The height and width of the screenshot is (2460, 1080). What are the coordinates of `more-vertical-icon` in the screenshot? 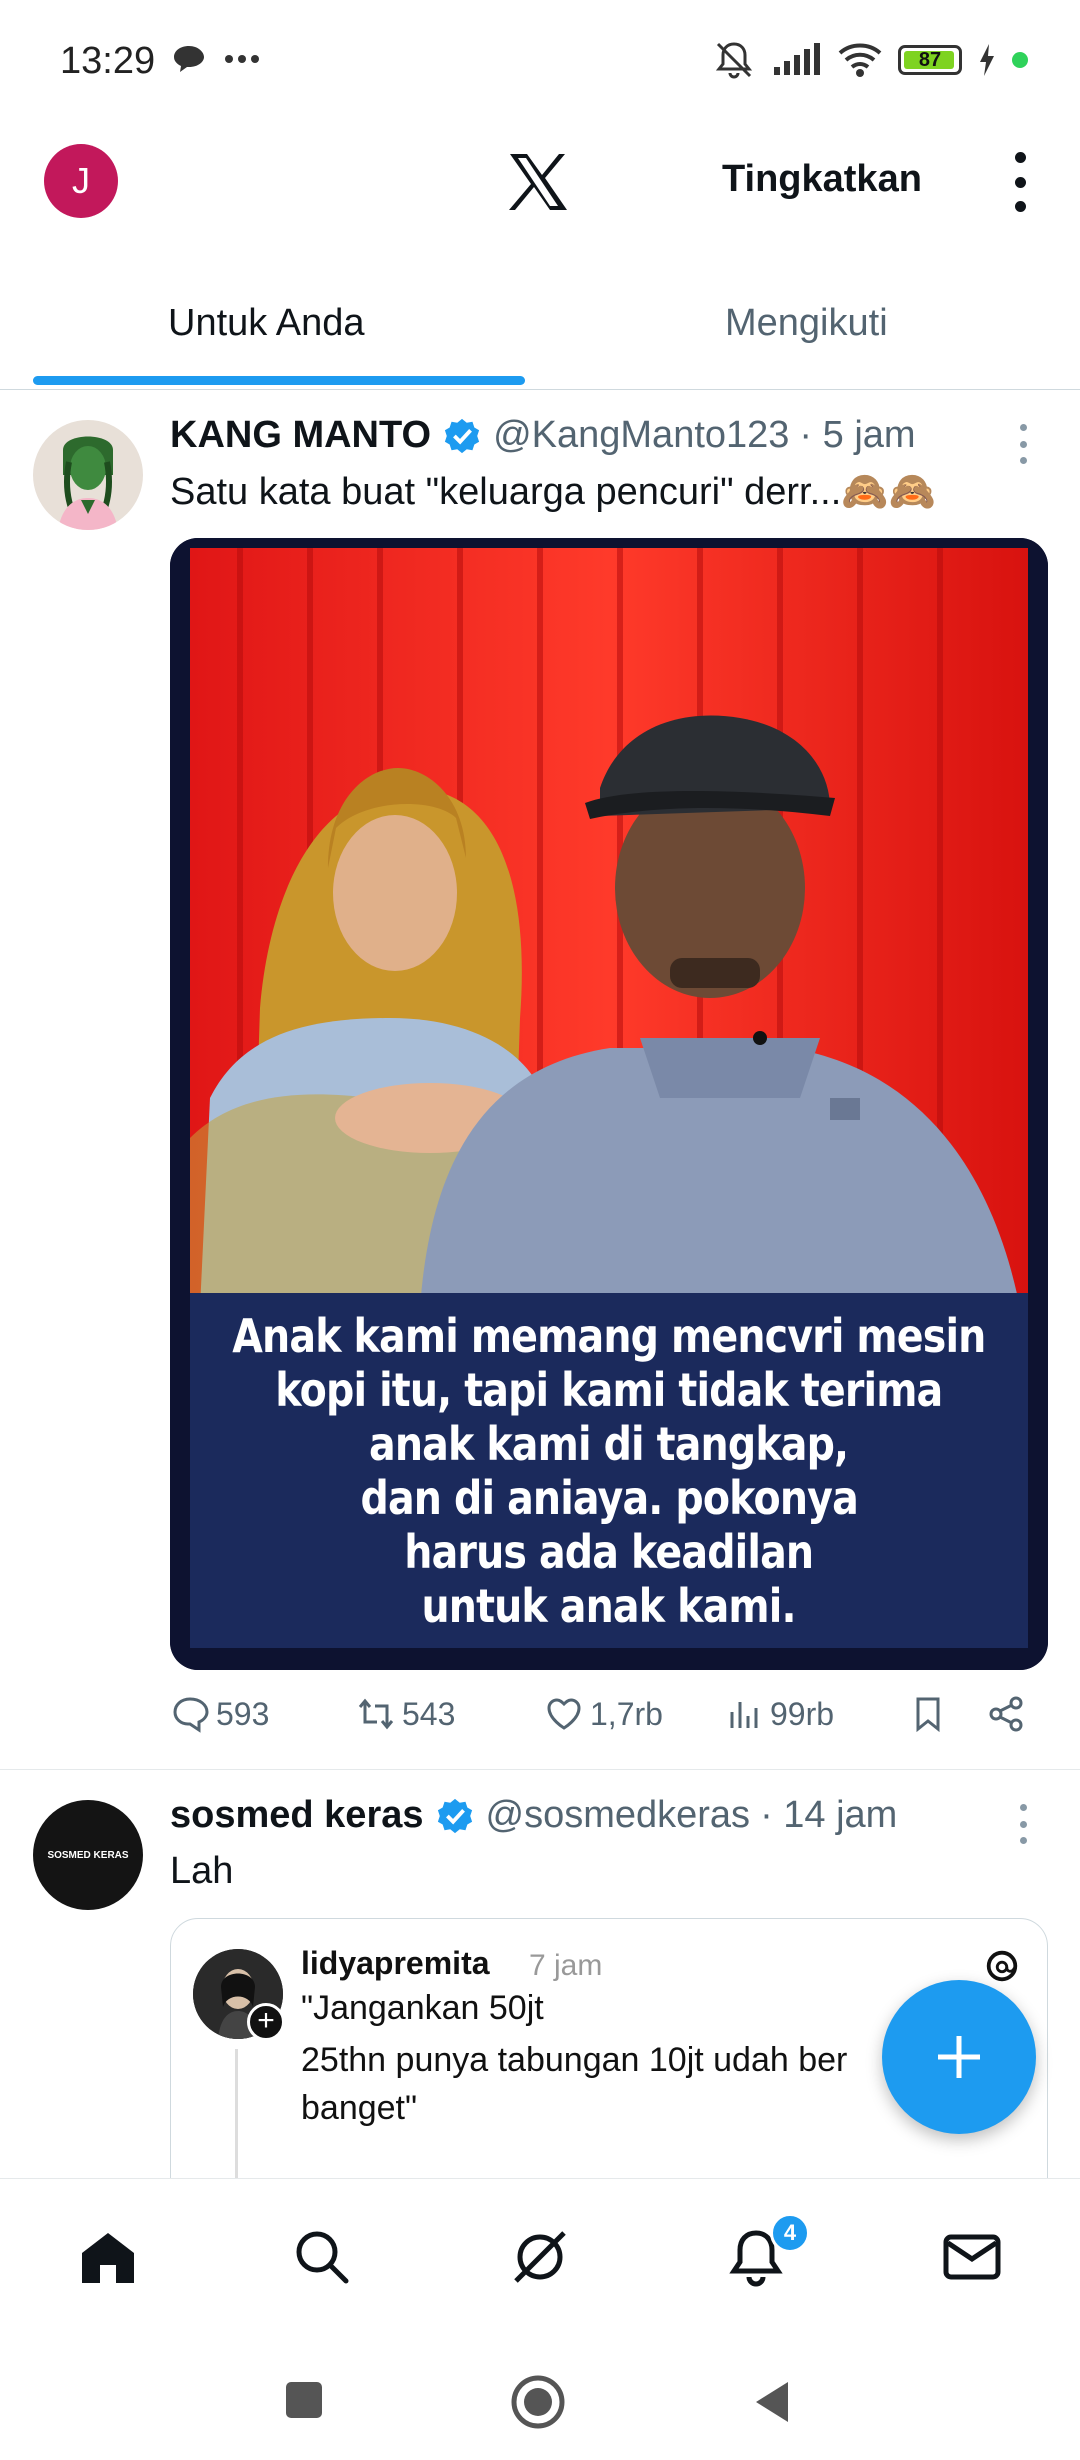 It's located at (1020, 182).